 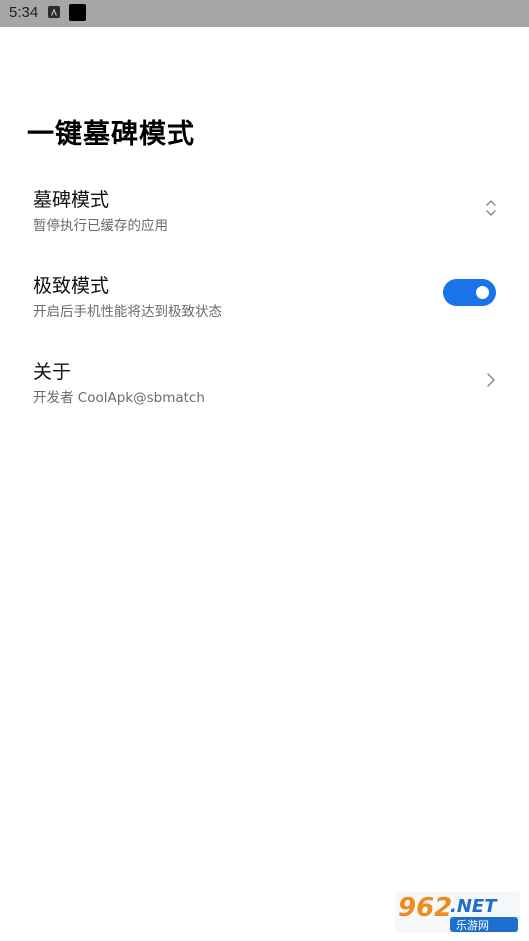 I want to click on status-bar: 5:34, so click(x=264, y=13).